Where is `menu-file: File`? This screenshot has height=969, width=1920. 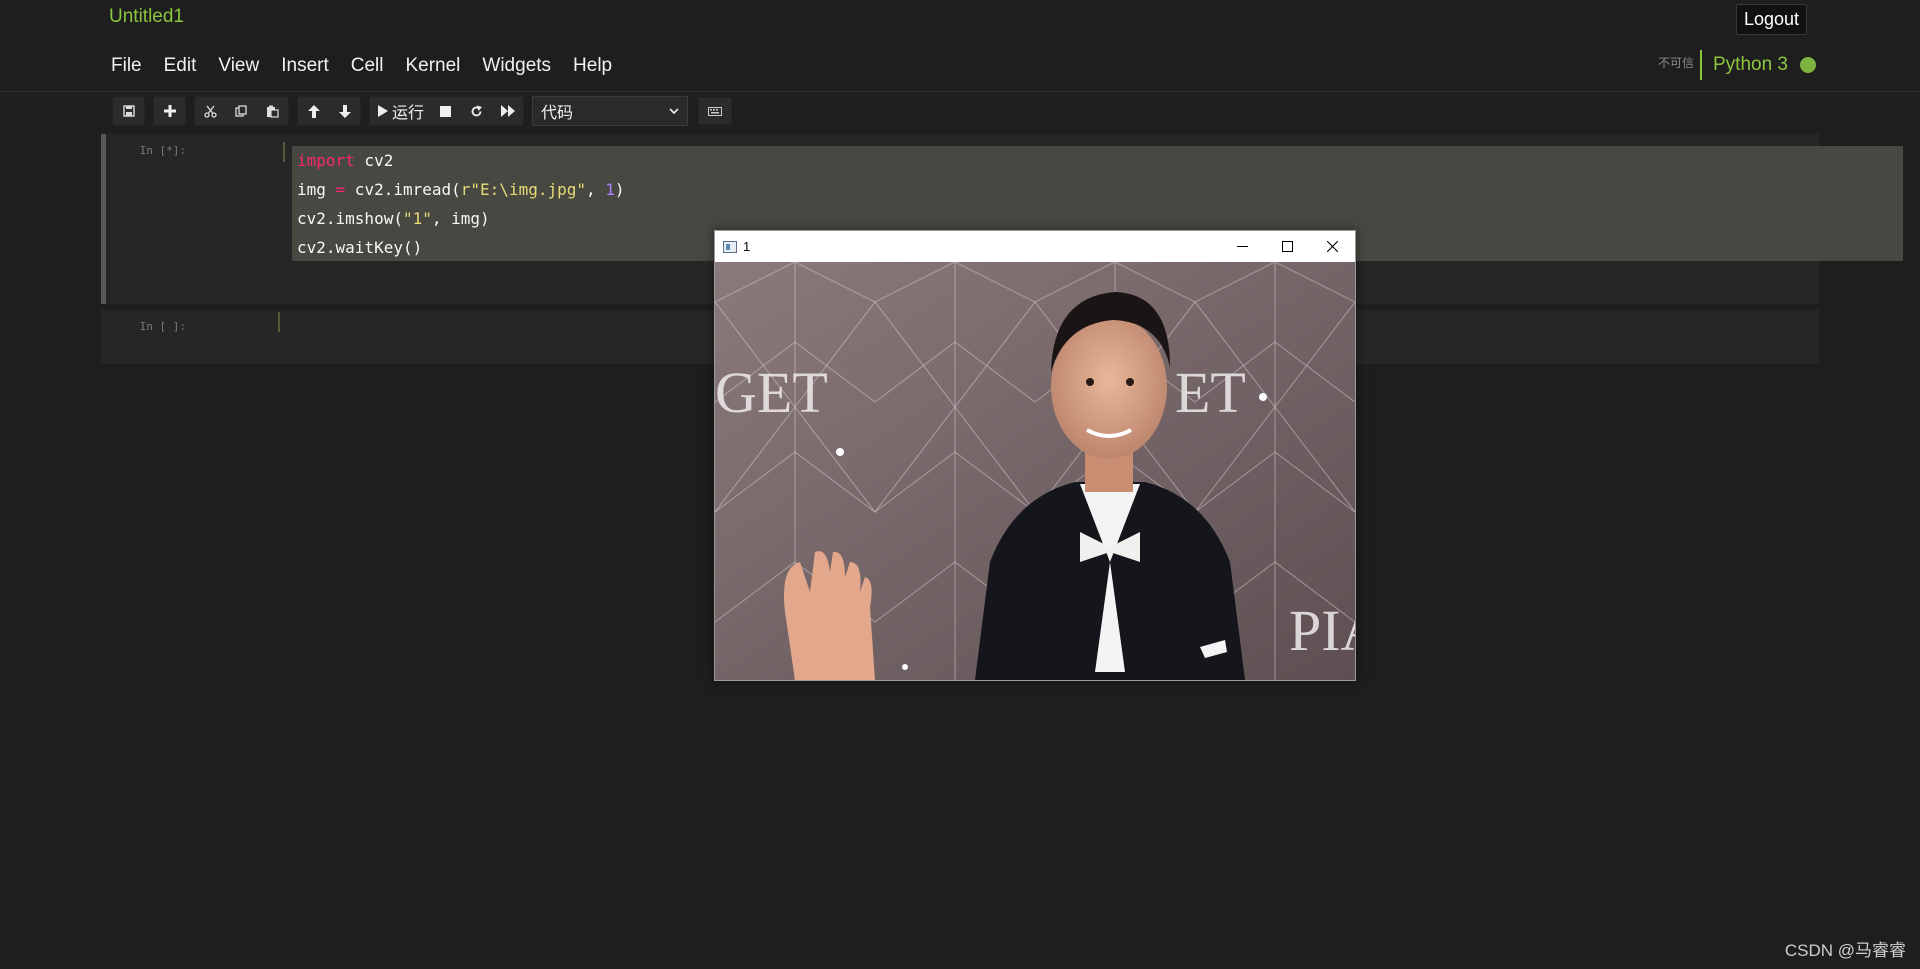
menu-file: File is located at coordinates (126, 66).